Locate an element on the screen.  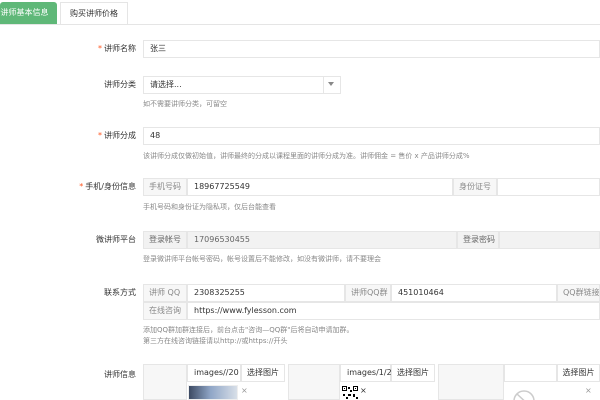
phone-input: 18967725549 is located at coordinates (320, 187).